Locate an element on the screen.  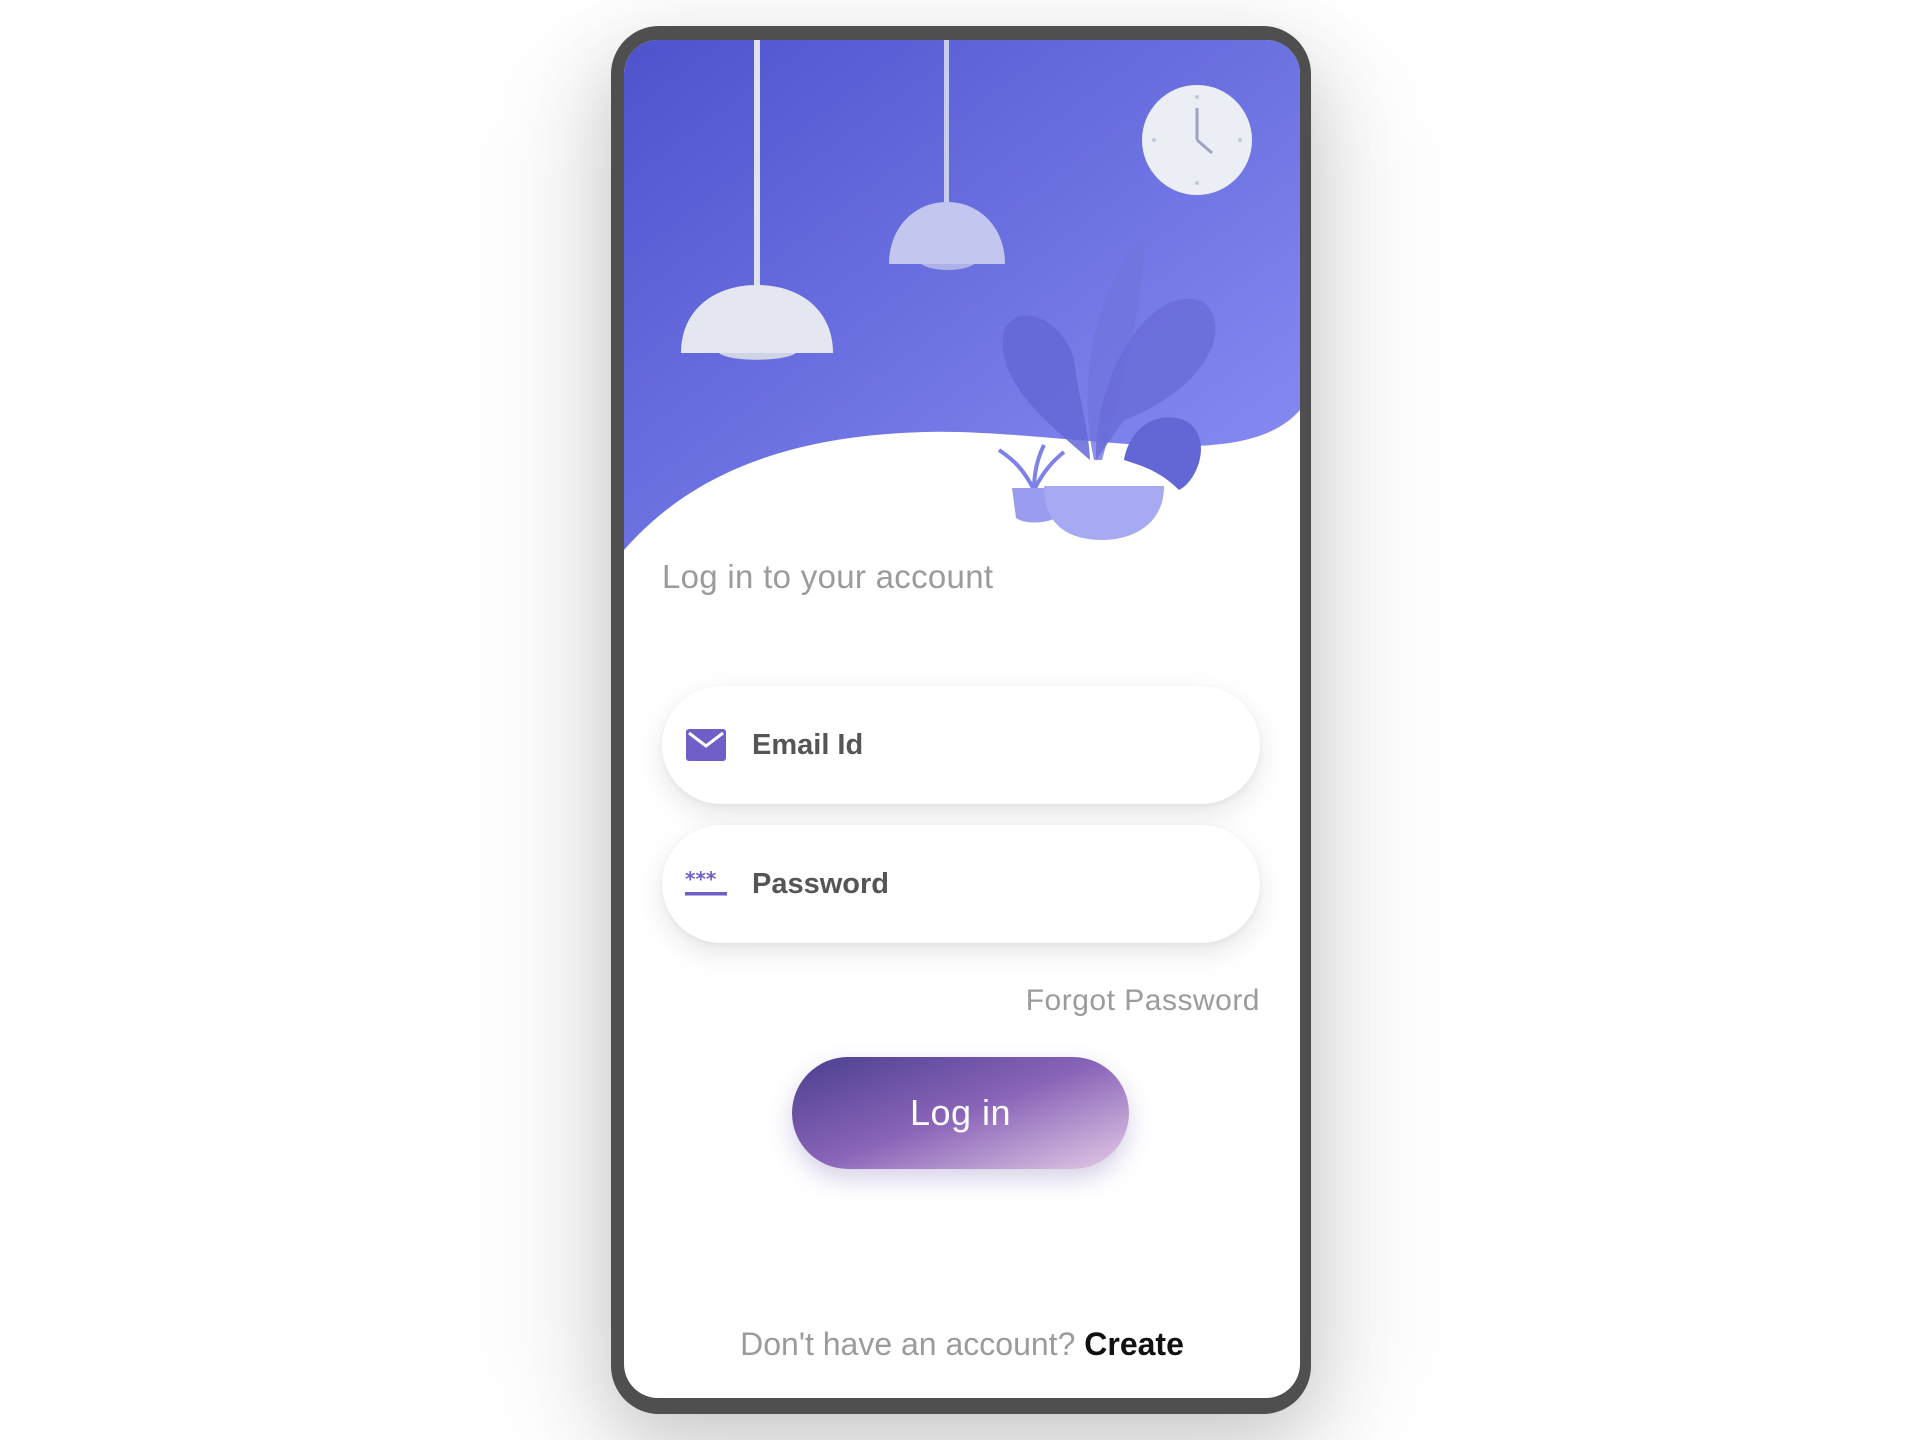
mail-icon is located at coordinates (706, 745).